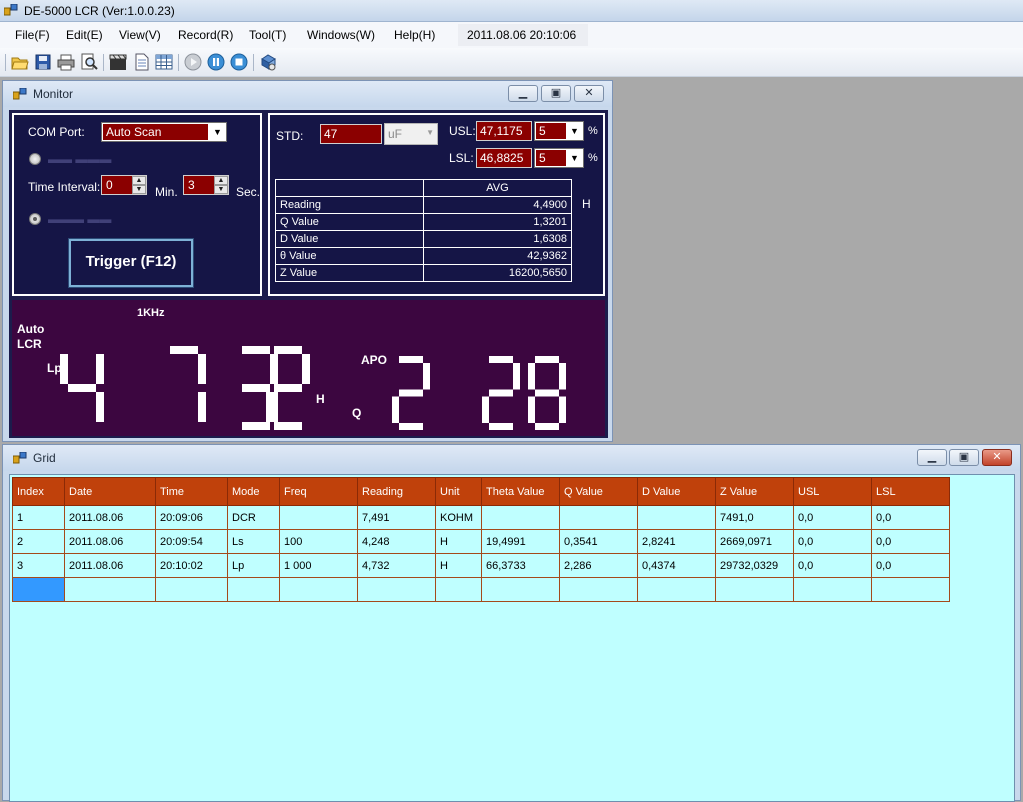 The image size is (1023, 802). I want to click on table-cell: 7491,0, so click(754, 517).